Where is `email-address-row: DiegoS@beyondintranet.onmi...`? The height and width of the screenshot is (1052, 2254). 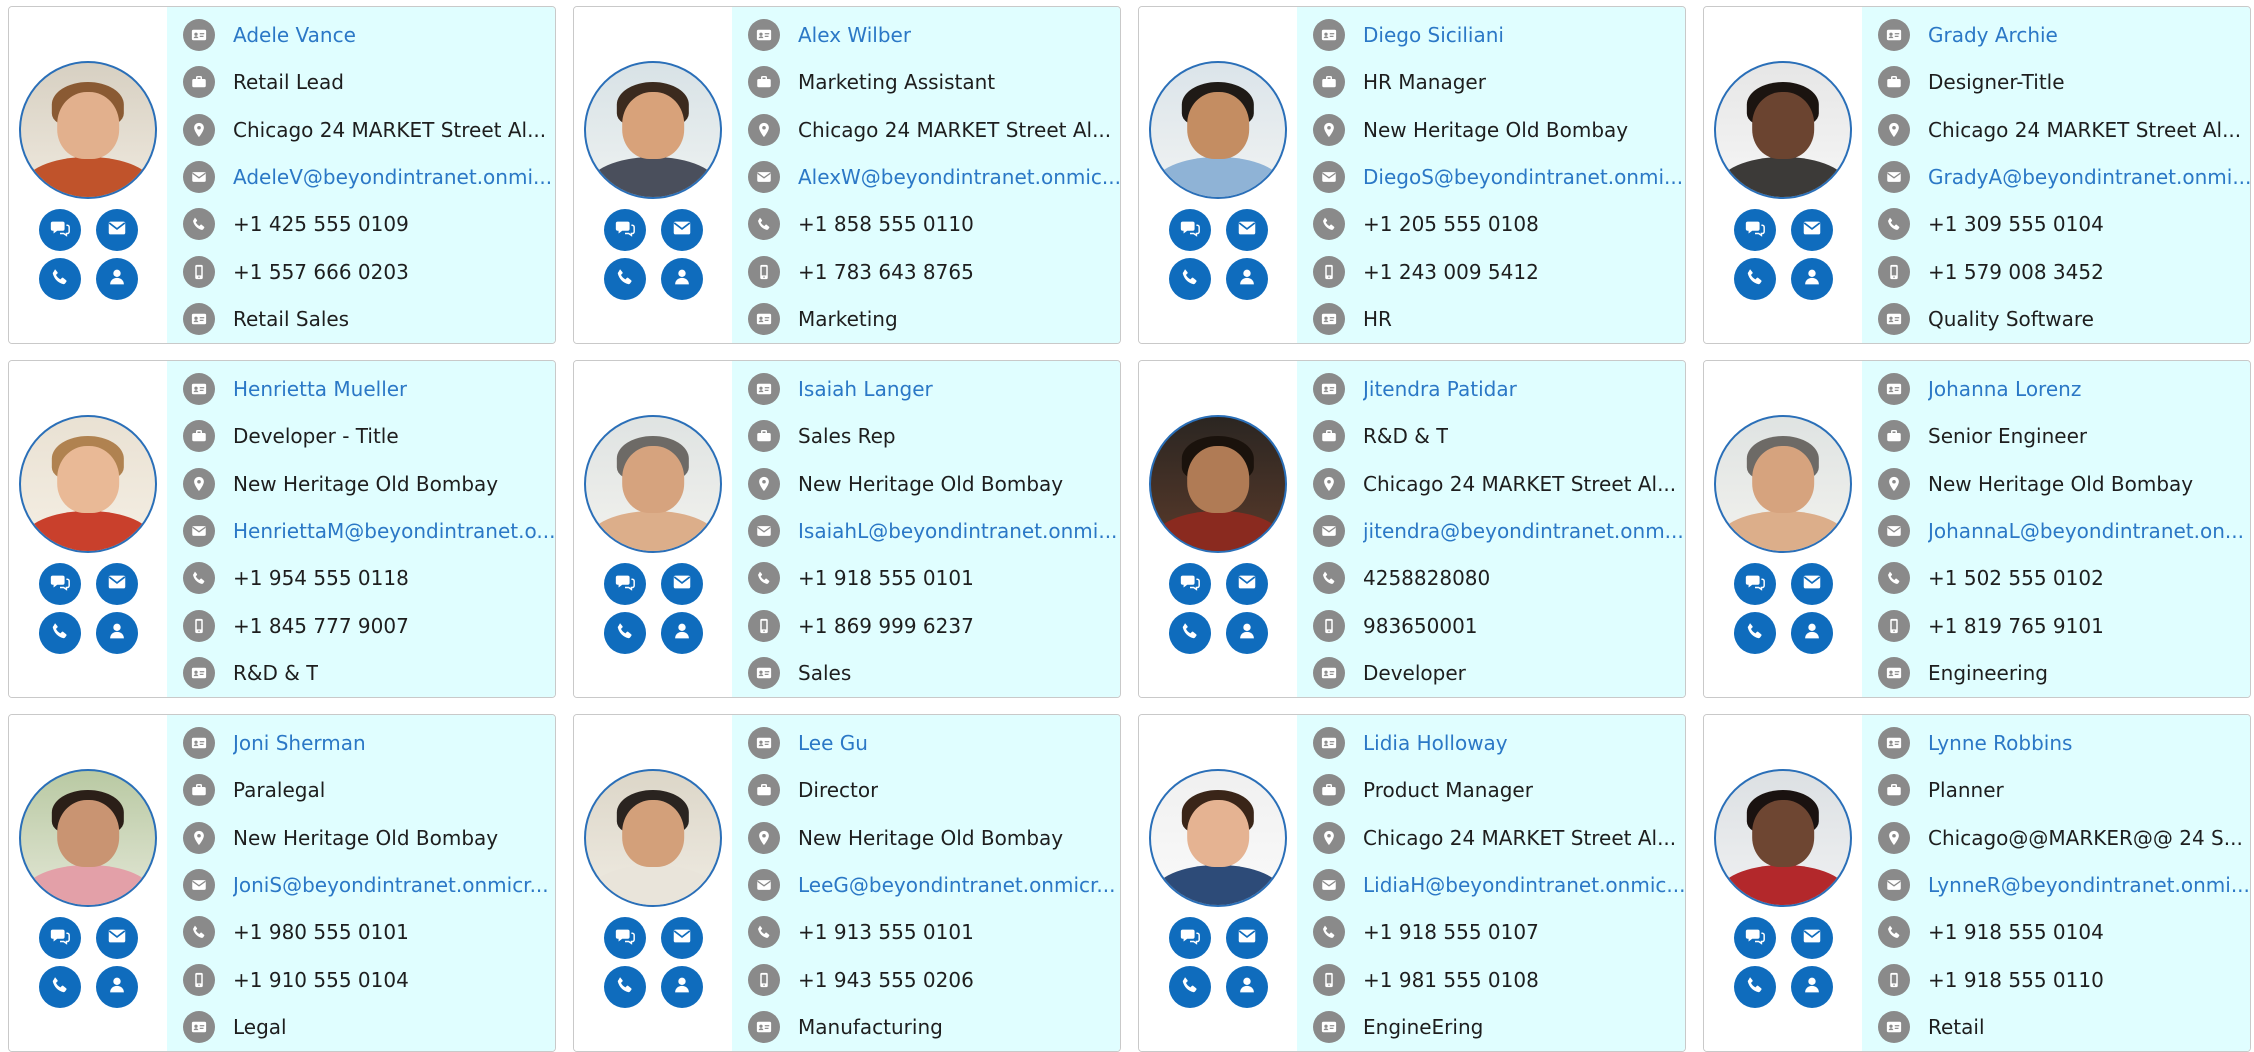
email-address-row: DiegoS@beyondintranet.onmi... is located at coordinates (1499, 176).